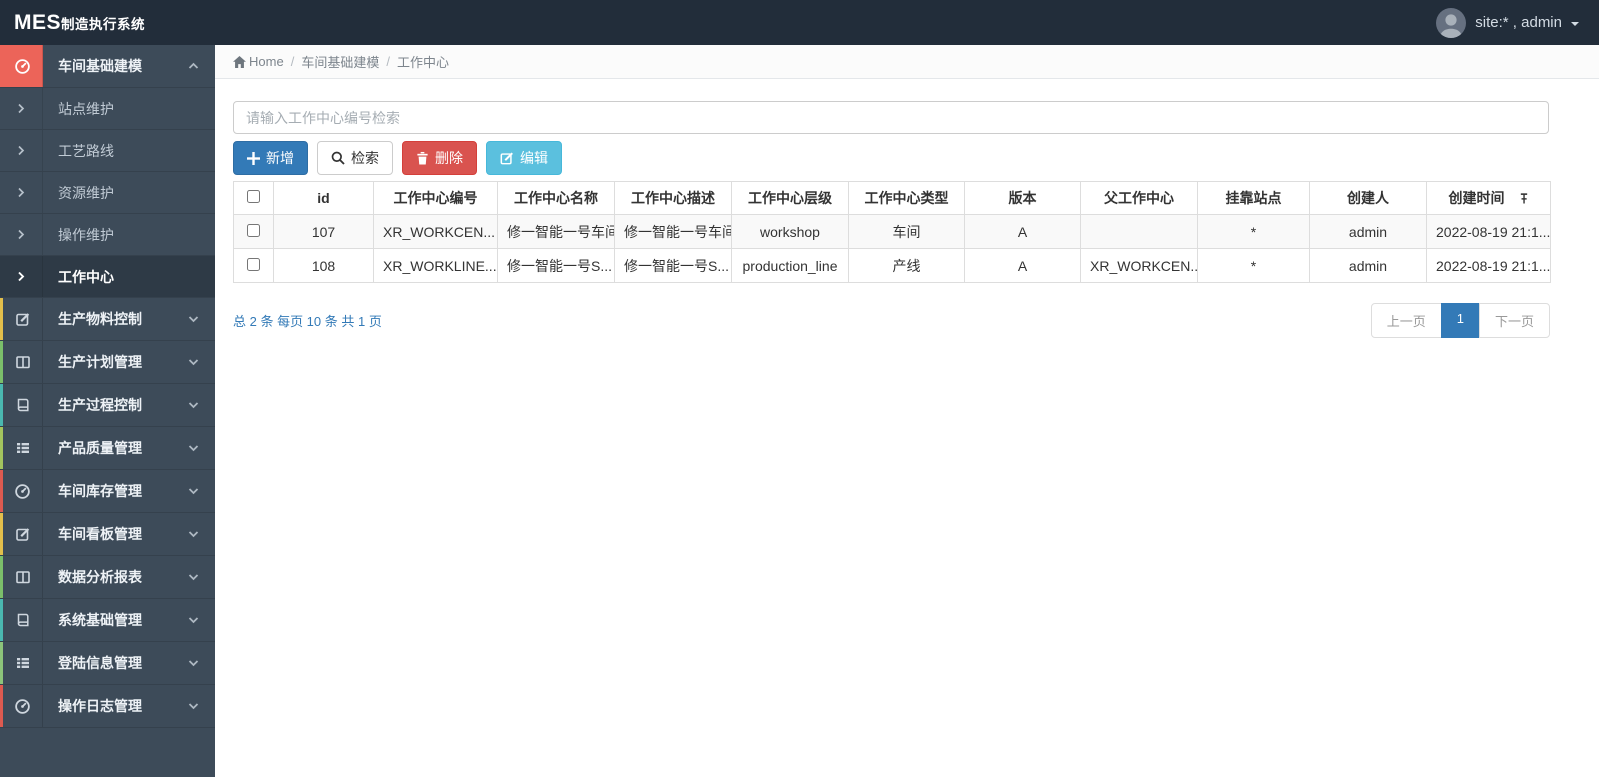 This screenshot has height=777, width=1599. What do you see at coordinates (340, 61) in the screenshot?
I see `breadcrumb-link-workshop-modeling: 车间基础建模` at bounding box center [340, 61].